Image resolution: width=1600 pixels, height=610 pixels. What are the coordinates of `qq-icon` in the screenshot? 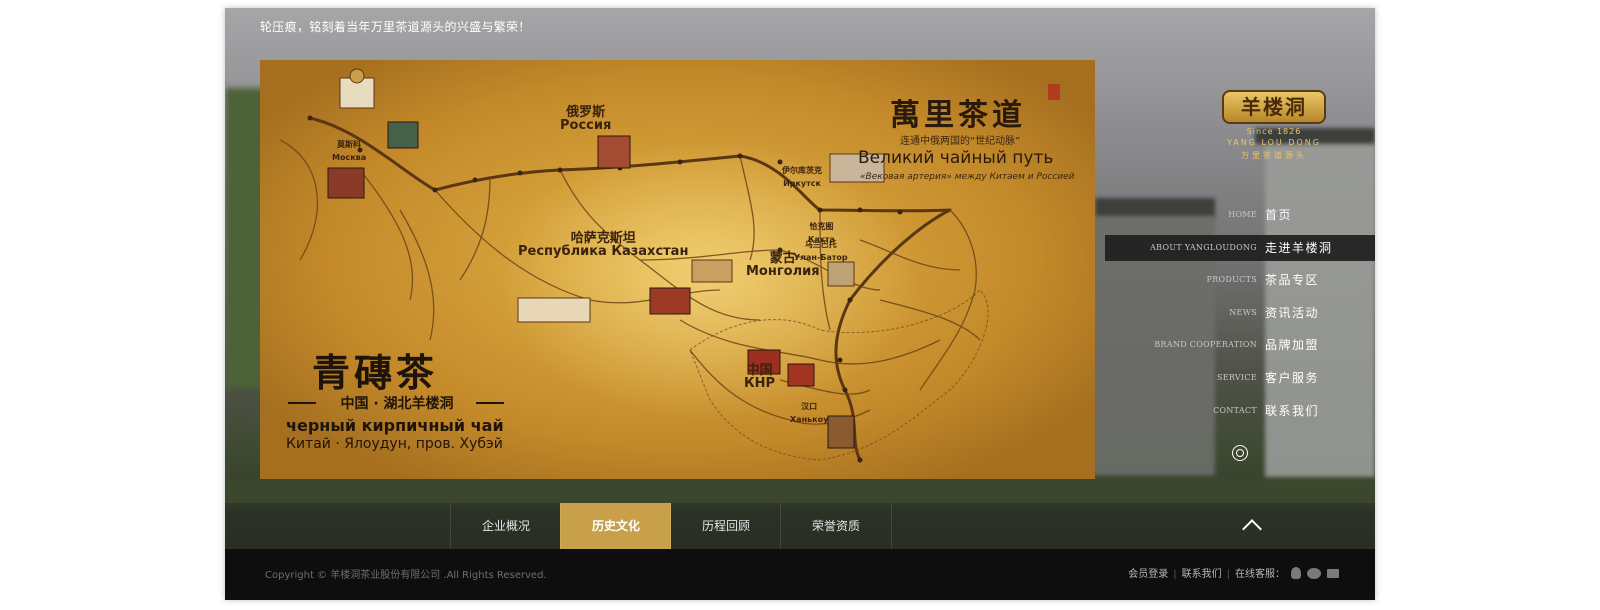 It's located at (1296, 573).